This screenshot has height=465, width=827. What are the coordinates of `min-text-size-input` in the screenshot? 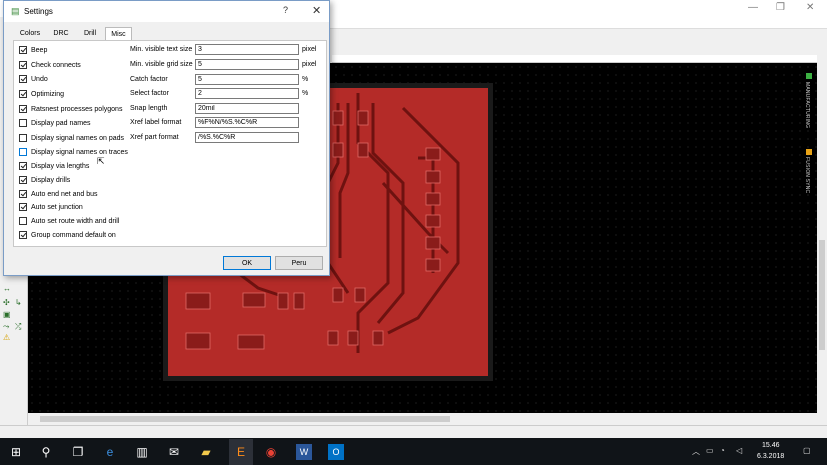 It's located at (247, 49).